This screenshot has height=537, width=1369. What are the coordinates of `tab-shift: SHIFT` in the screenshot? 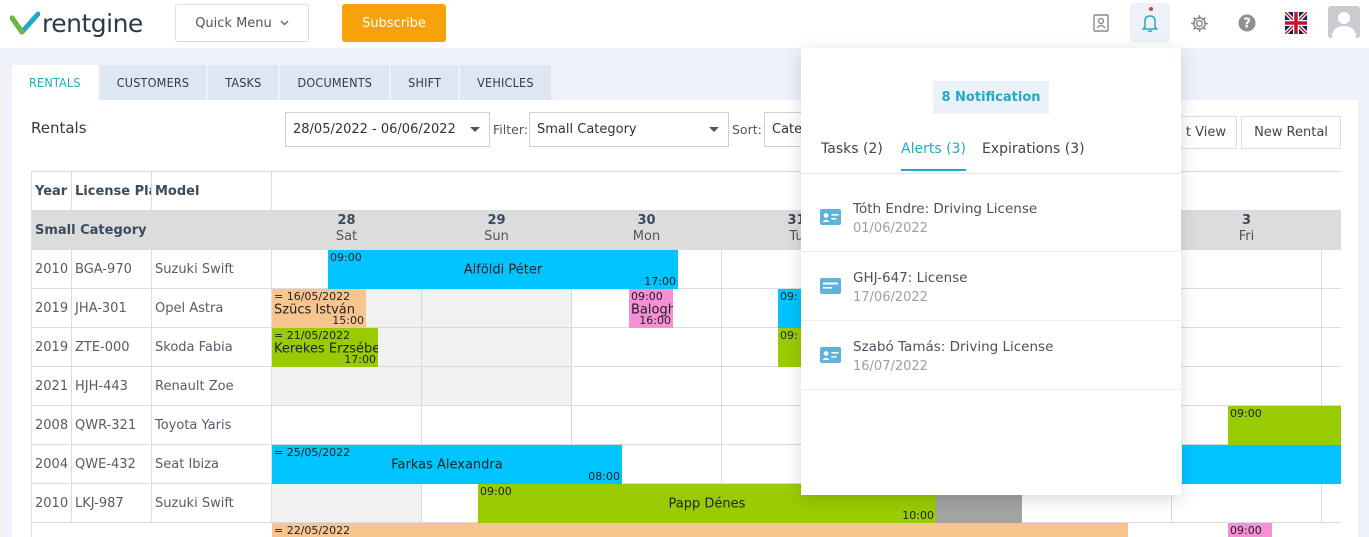 It's located at (425, 82).